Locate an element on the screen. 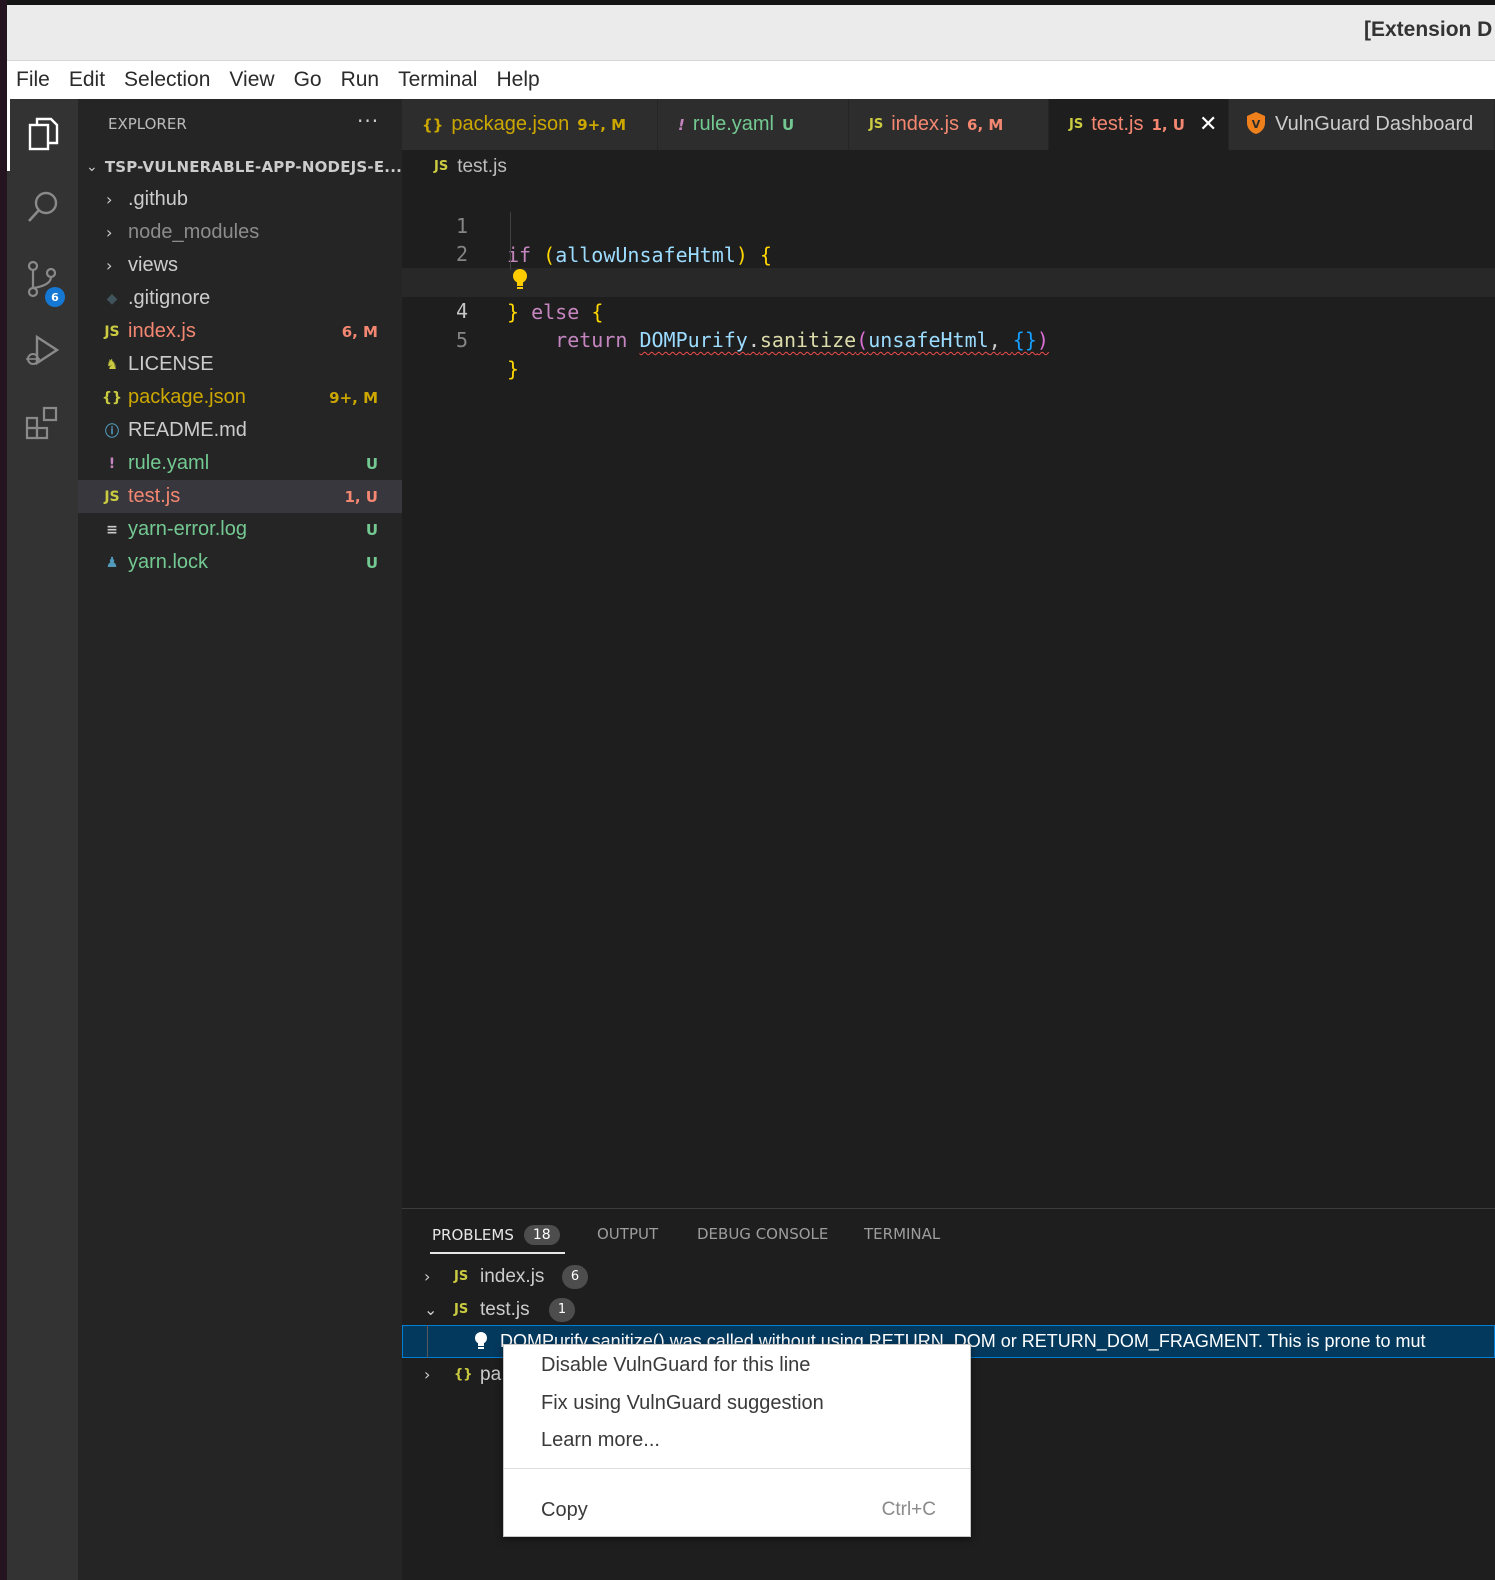 The width and height of the screenshot is (1495, 1580). explorer-item: JS index.js 6, M is located at coordinates (240, 331).